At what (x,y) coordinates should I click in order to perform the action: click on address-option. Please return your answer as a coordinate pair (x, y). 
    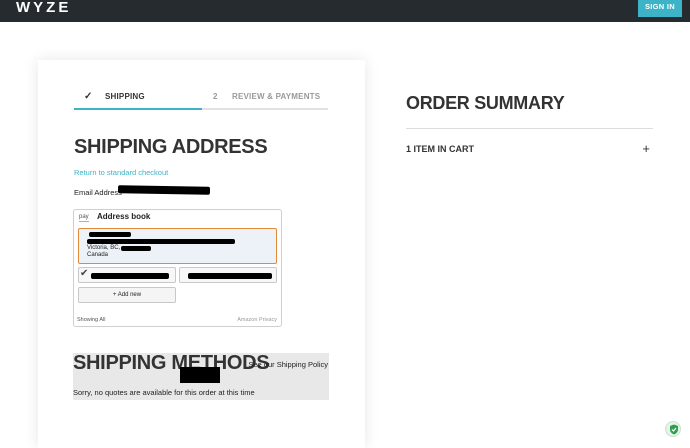
    Looking at the image, I should click on (228, 275).